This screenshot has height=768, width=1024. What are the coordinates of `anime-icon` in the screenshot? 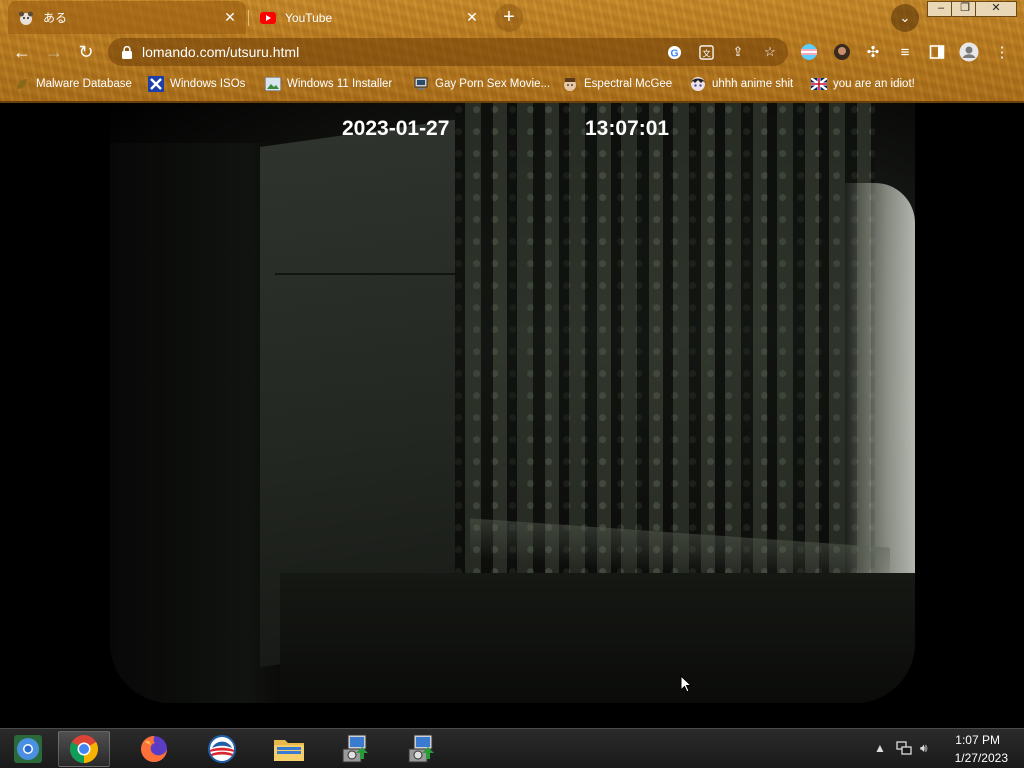 It's located at (698, 84).